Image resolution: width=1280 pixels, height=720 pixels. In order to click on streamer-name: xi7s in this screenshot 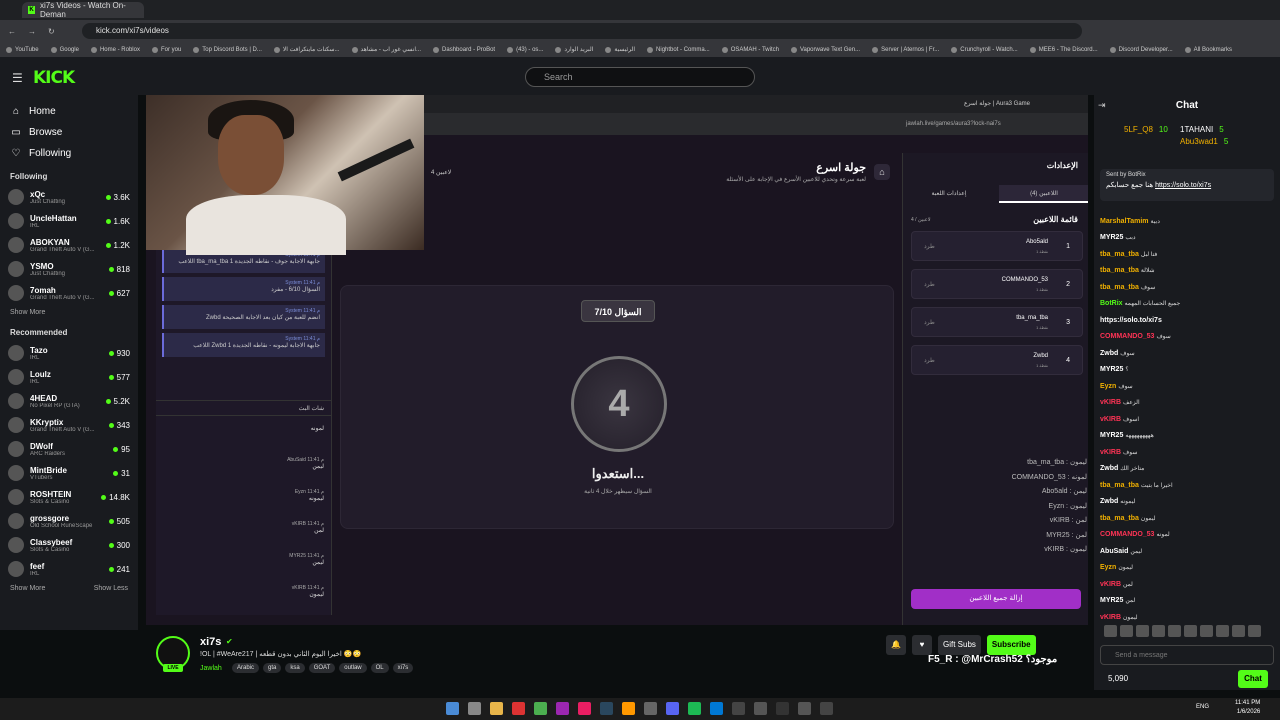, I will do `click(210, 642)`.